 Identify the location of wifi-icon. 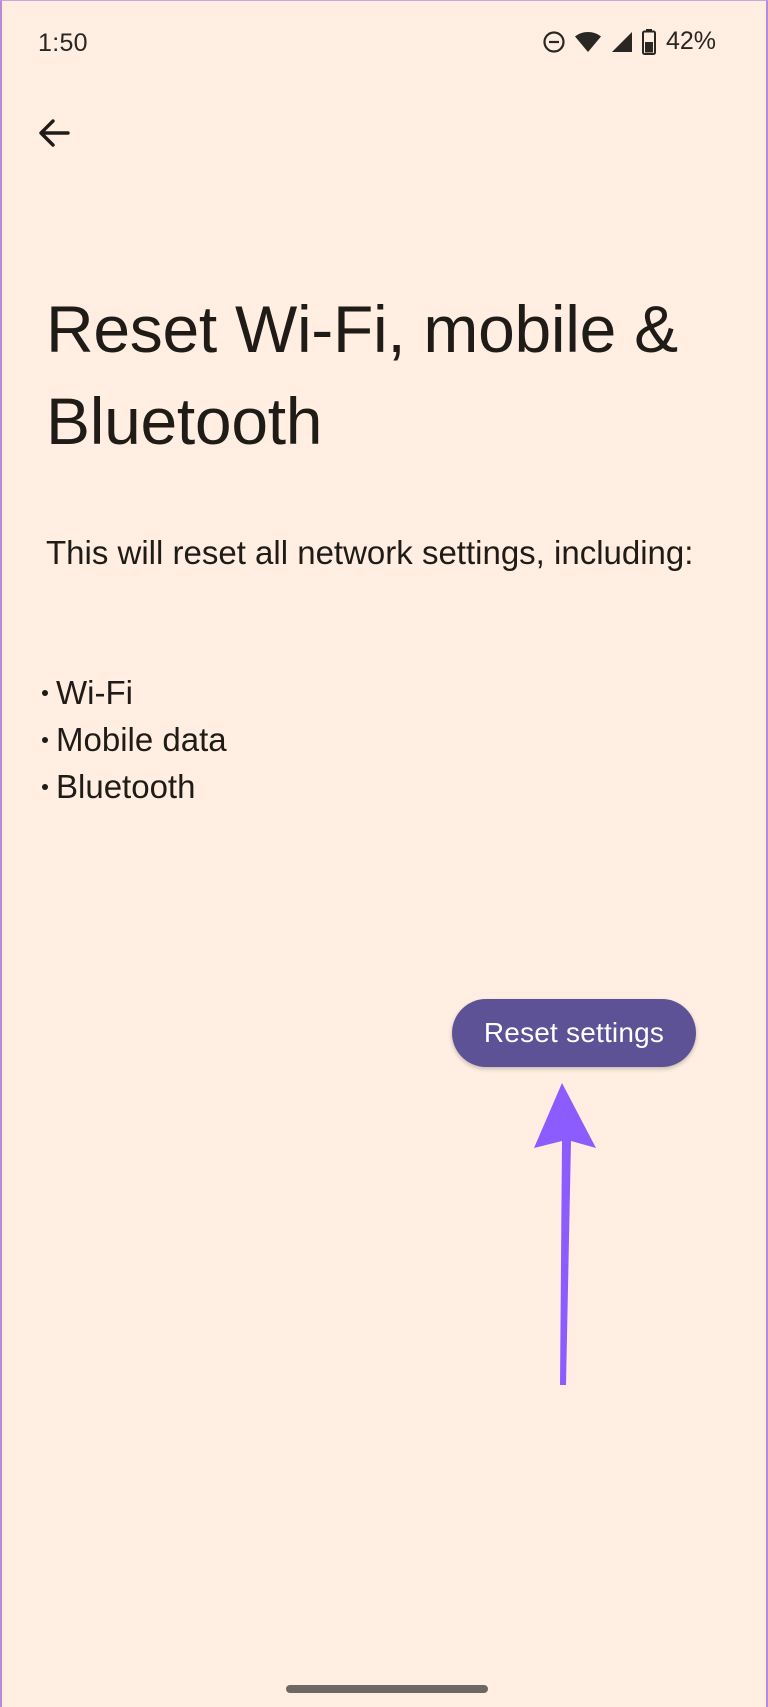
(588, 42).